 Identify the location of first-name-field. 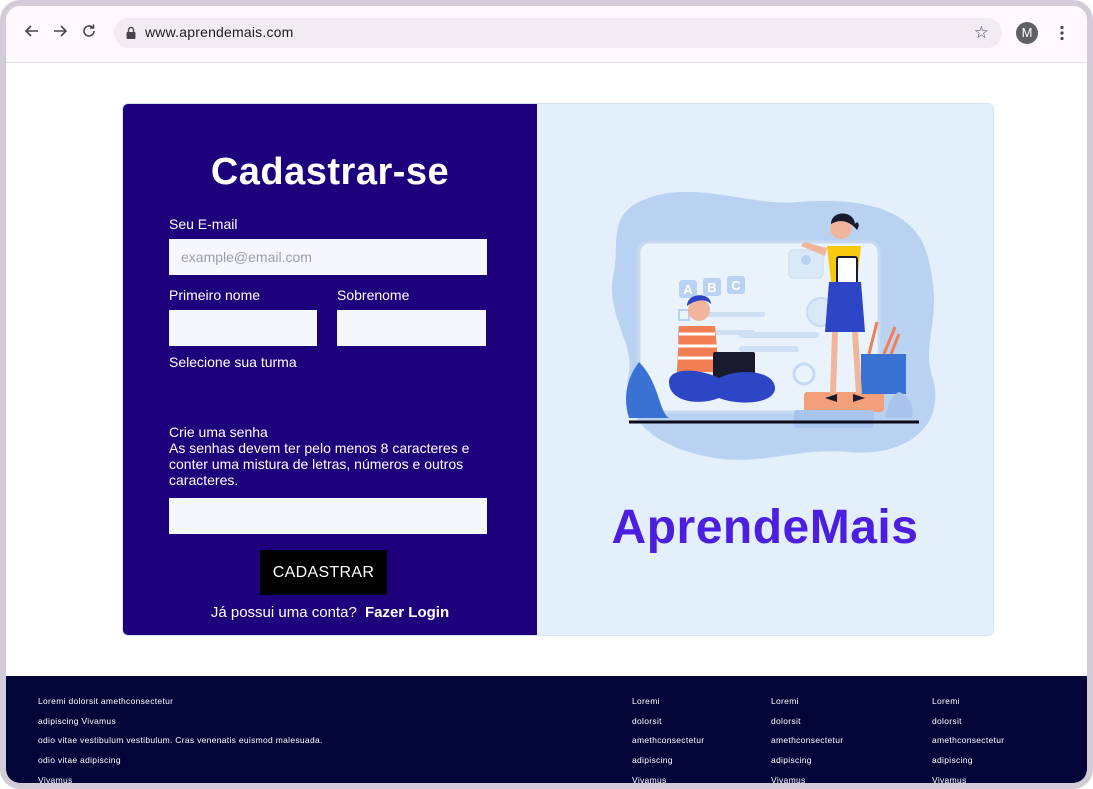
(243, 328).